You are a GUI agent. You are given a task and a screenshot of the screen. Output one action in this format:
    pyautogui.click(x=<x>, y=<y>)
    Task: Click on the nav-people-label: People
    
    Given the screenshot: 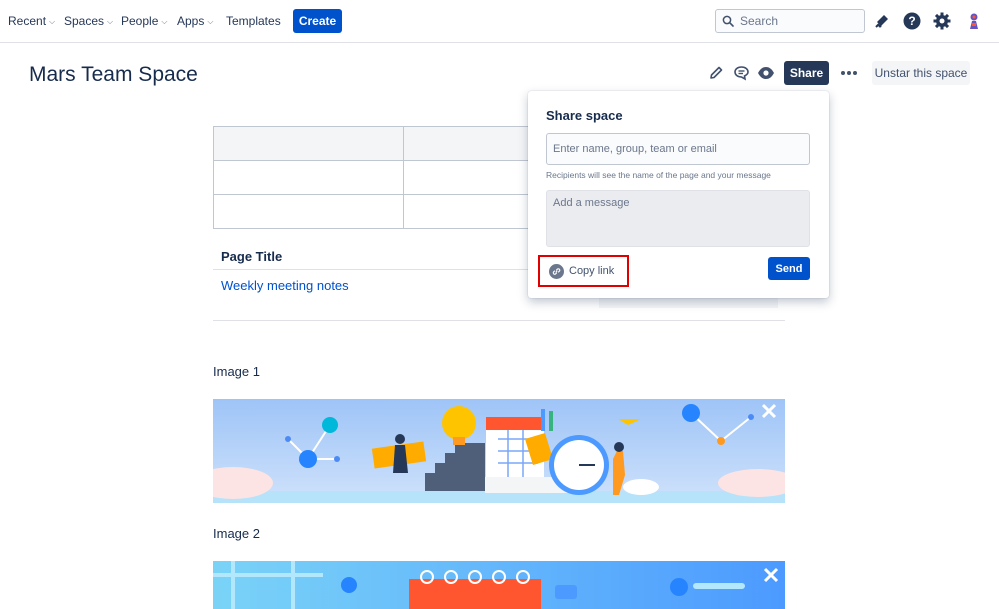 What is the action you would take?
    pyautogui.click(x=140, y=21)
    